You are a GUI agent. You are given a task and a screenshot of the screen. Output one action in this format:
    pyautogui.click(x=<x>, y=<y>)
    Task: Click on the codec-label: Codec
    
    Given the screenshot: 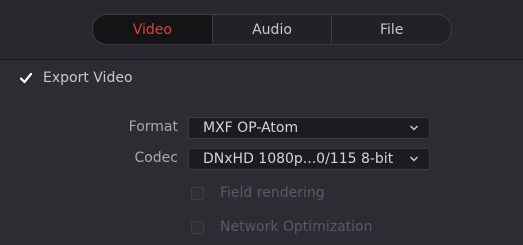 What is the action you would take?
    pyautogui.click(x=156, y=158)
    